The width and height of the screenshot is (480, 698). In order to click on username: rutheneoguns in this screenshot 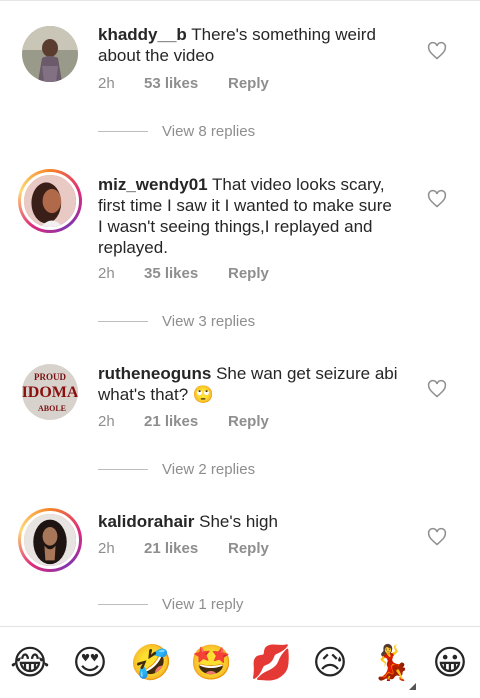, I will do `click(154, 373)`.